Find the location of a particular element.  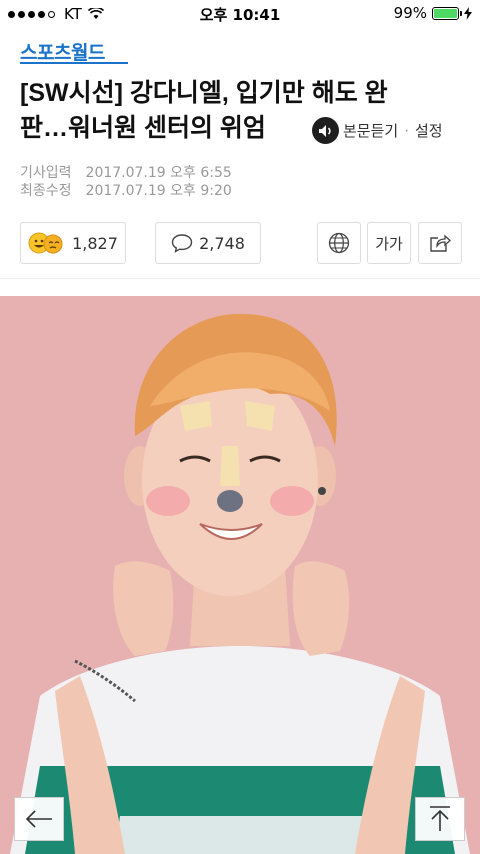

published-value: 2017.07.19 오후 6:55 is located at coordinates (158, 173).